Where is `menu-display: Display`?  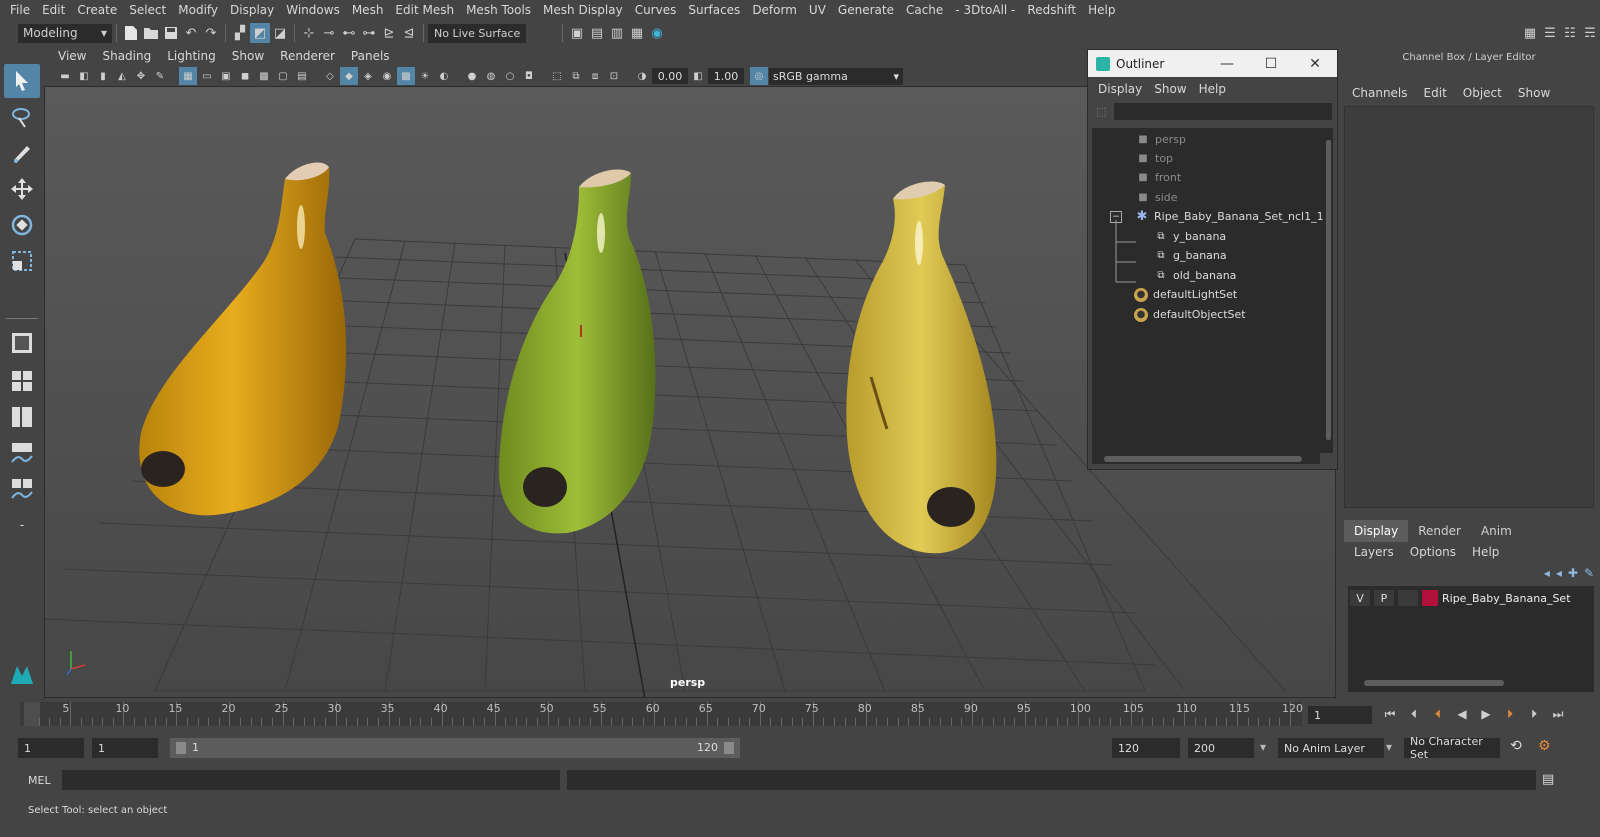 menu-display: Display is located at coordinates (252, 10).